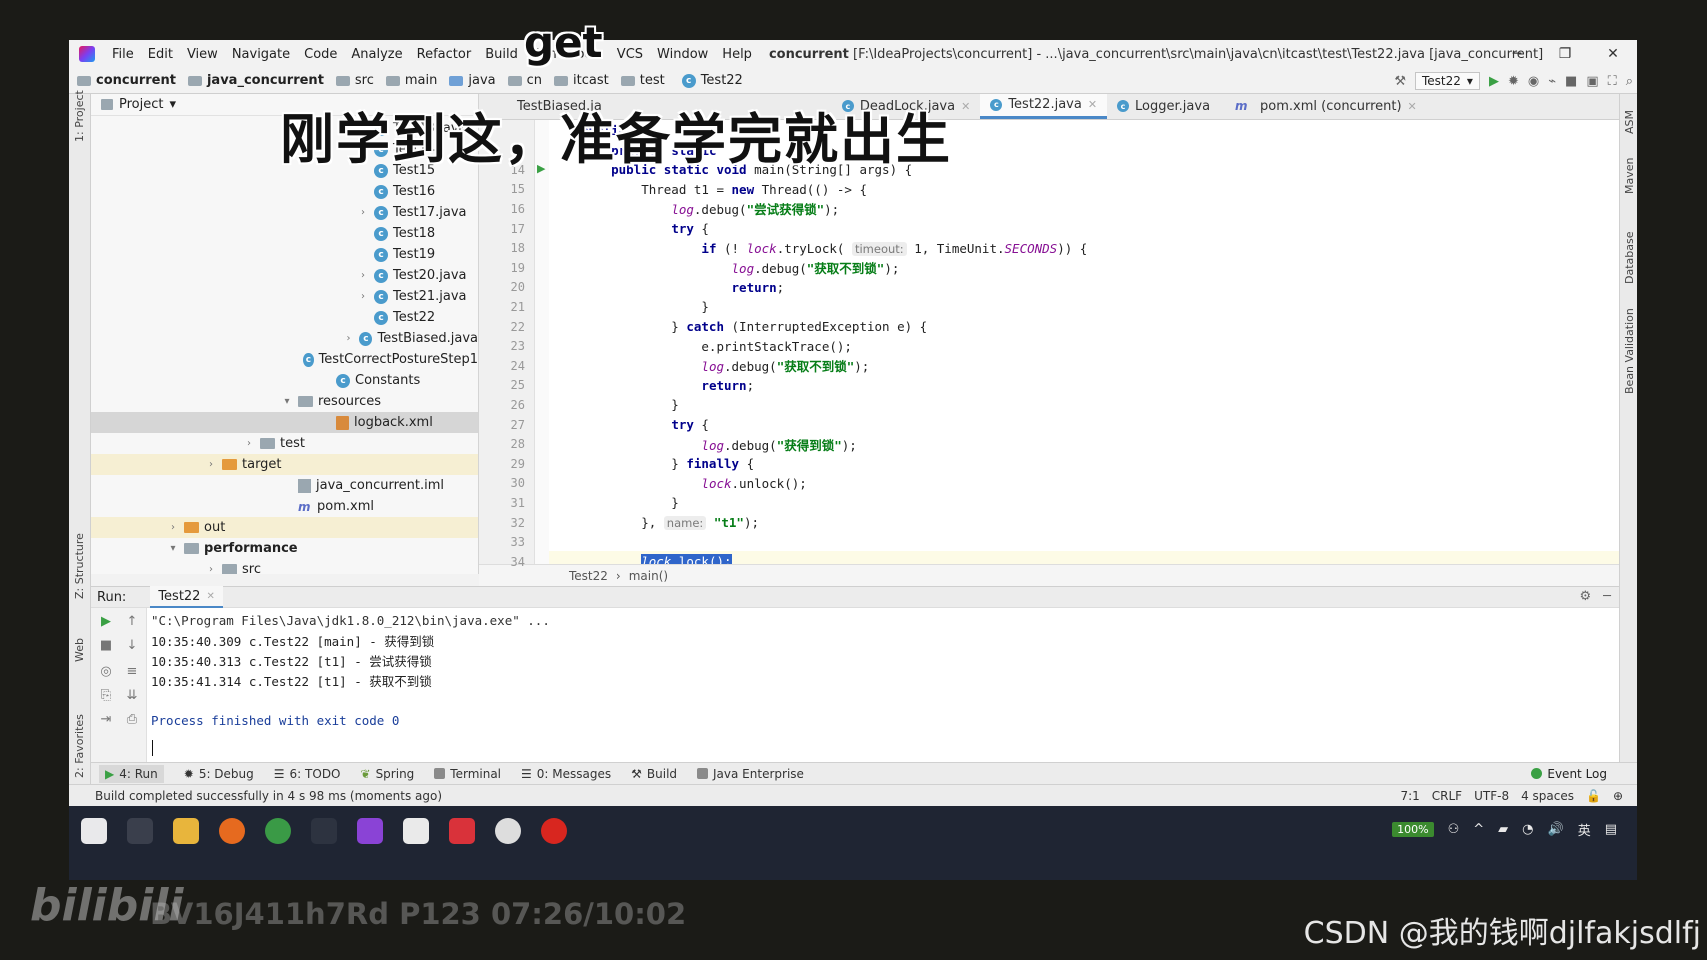 Image resolution: width=1707 pixels, height=960 pixels. I want to click on tree-item: logback.xml, so click(284, 422).